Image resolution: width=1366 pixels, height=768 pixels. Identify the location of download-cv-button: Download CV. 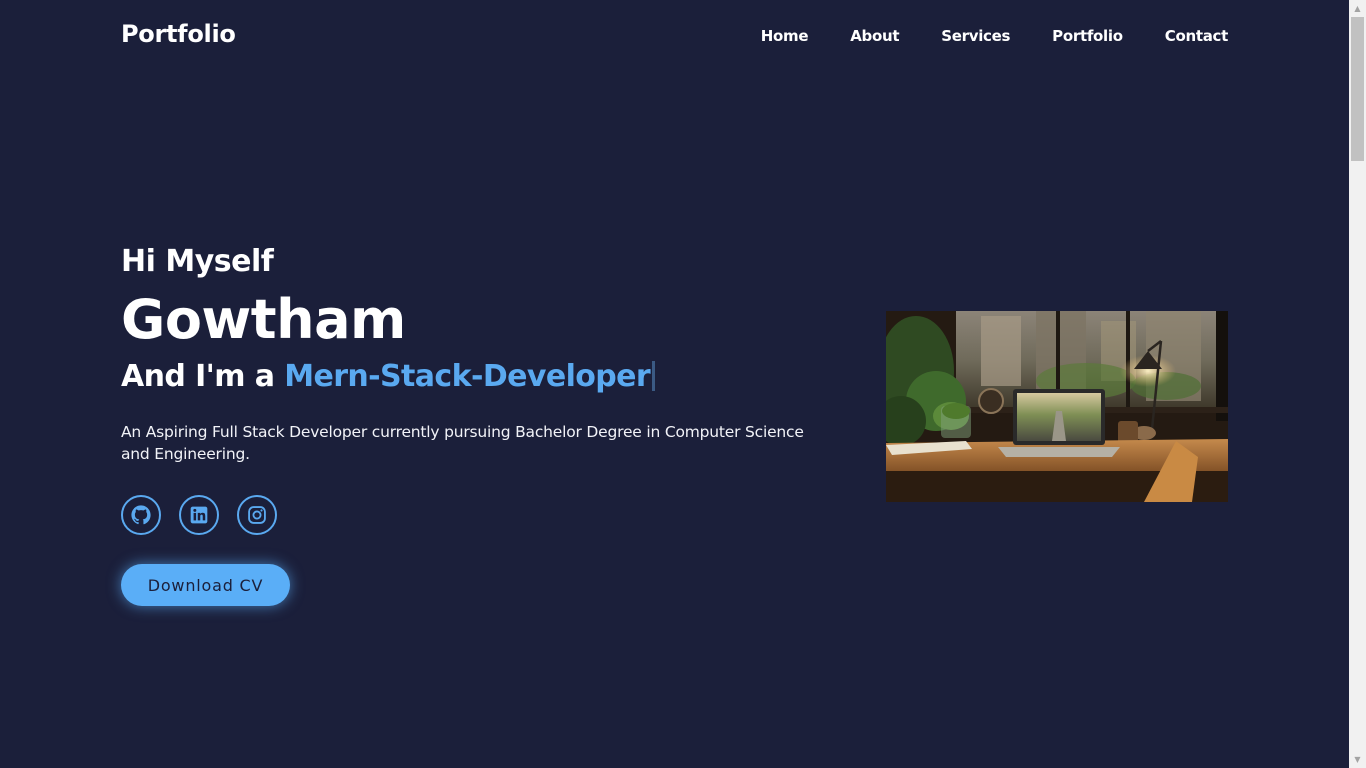
(205, 585).